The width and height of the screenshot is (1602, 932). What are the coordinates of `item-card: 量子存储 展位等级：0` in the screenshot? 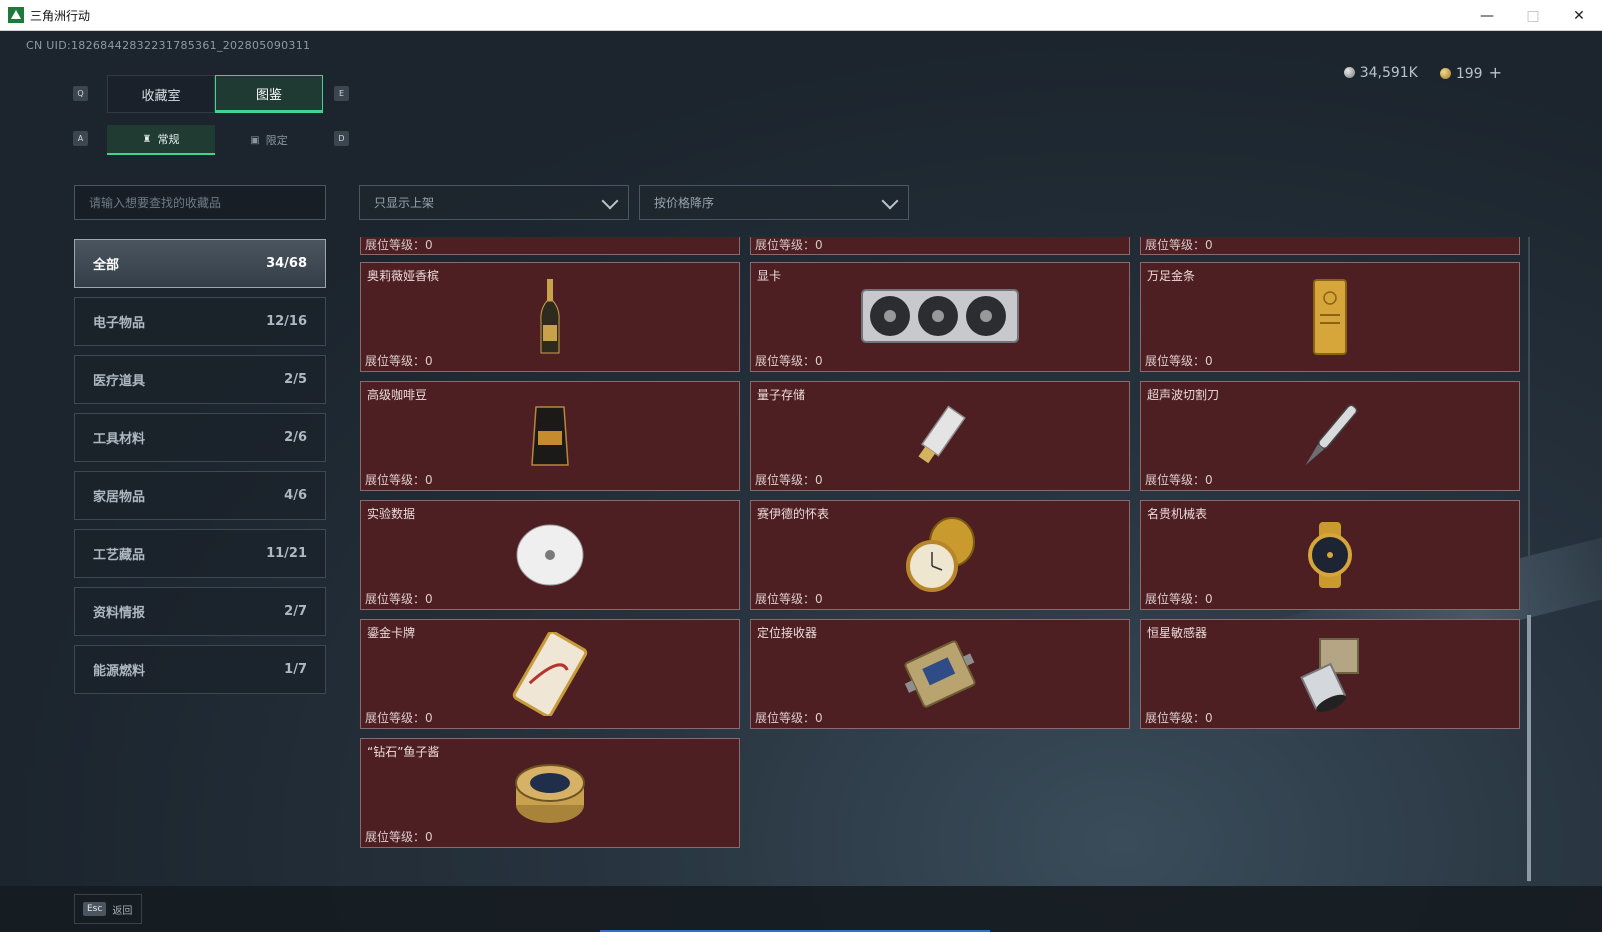 It's located at (940, 436).